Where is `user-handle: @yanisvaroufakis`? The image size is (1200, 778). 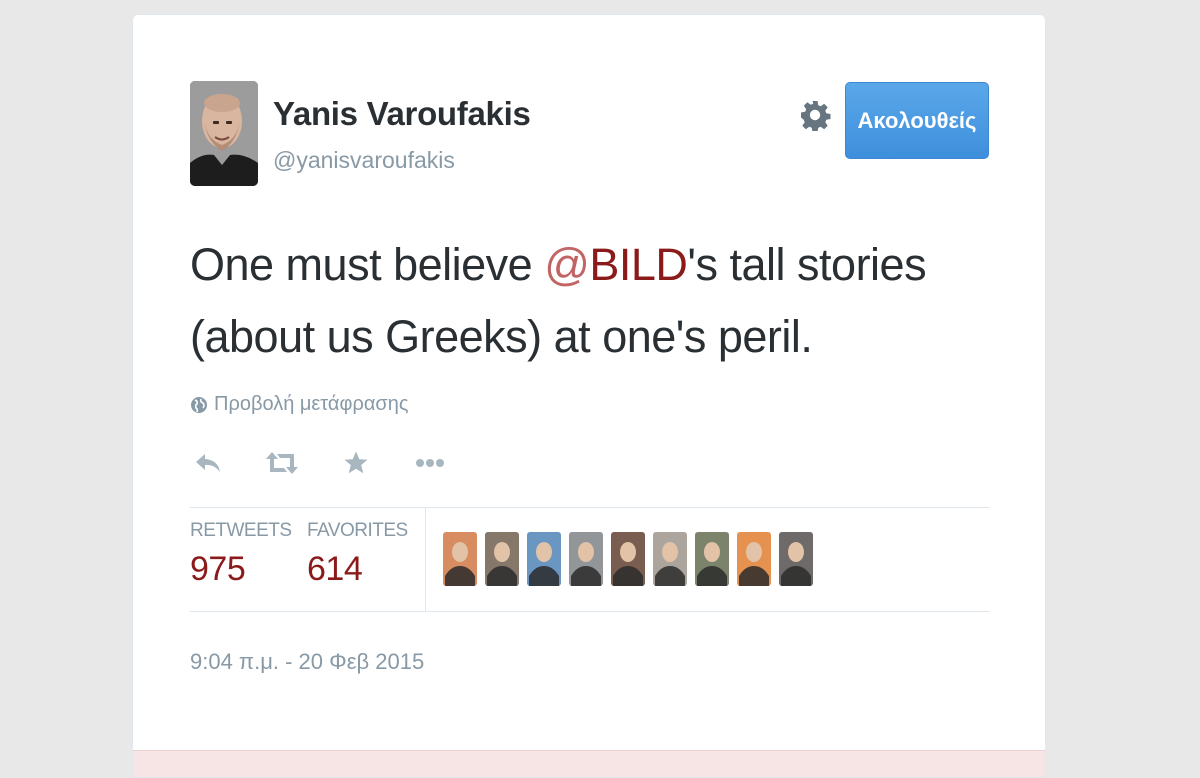
user-handle: @yanisvaroufakis is located at coordinates (364, 160).